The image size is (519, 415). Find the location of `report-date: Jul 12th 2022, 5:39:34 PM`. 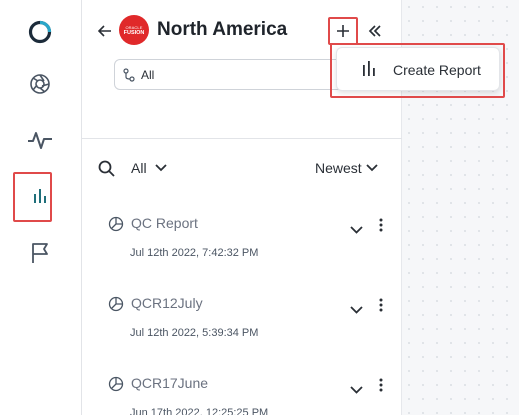

report-date: Jul 12th 2022, 5:39:34 PM is located at coordinates (194, 333).